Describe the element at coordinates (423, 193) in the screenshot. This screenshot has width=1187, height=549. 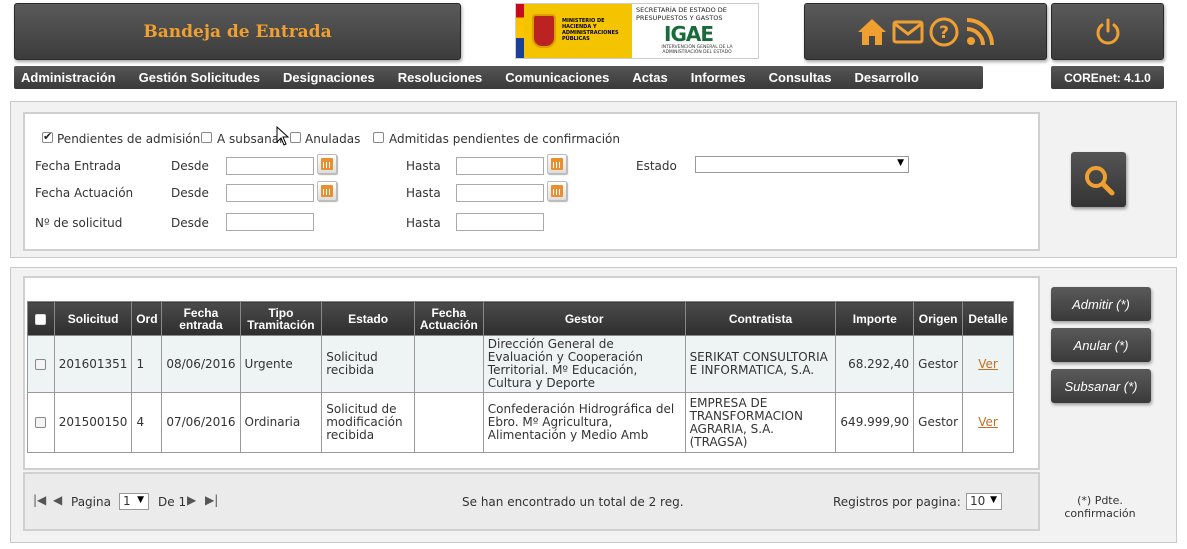
I see `fecha-actuacion-hasta-label: Hasta` at that location.